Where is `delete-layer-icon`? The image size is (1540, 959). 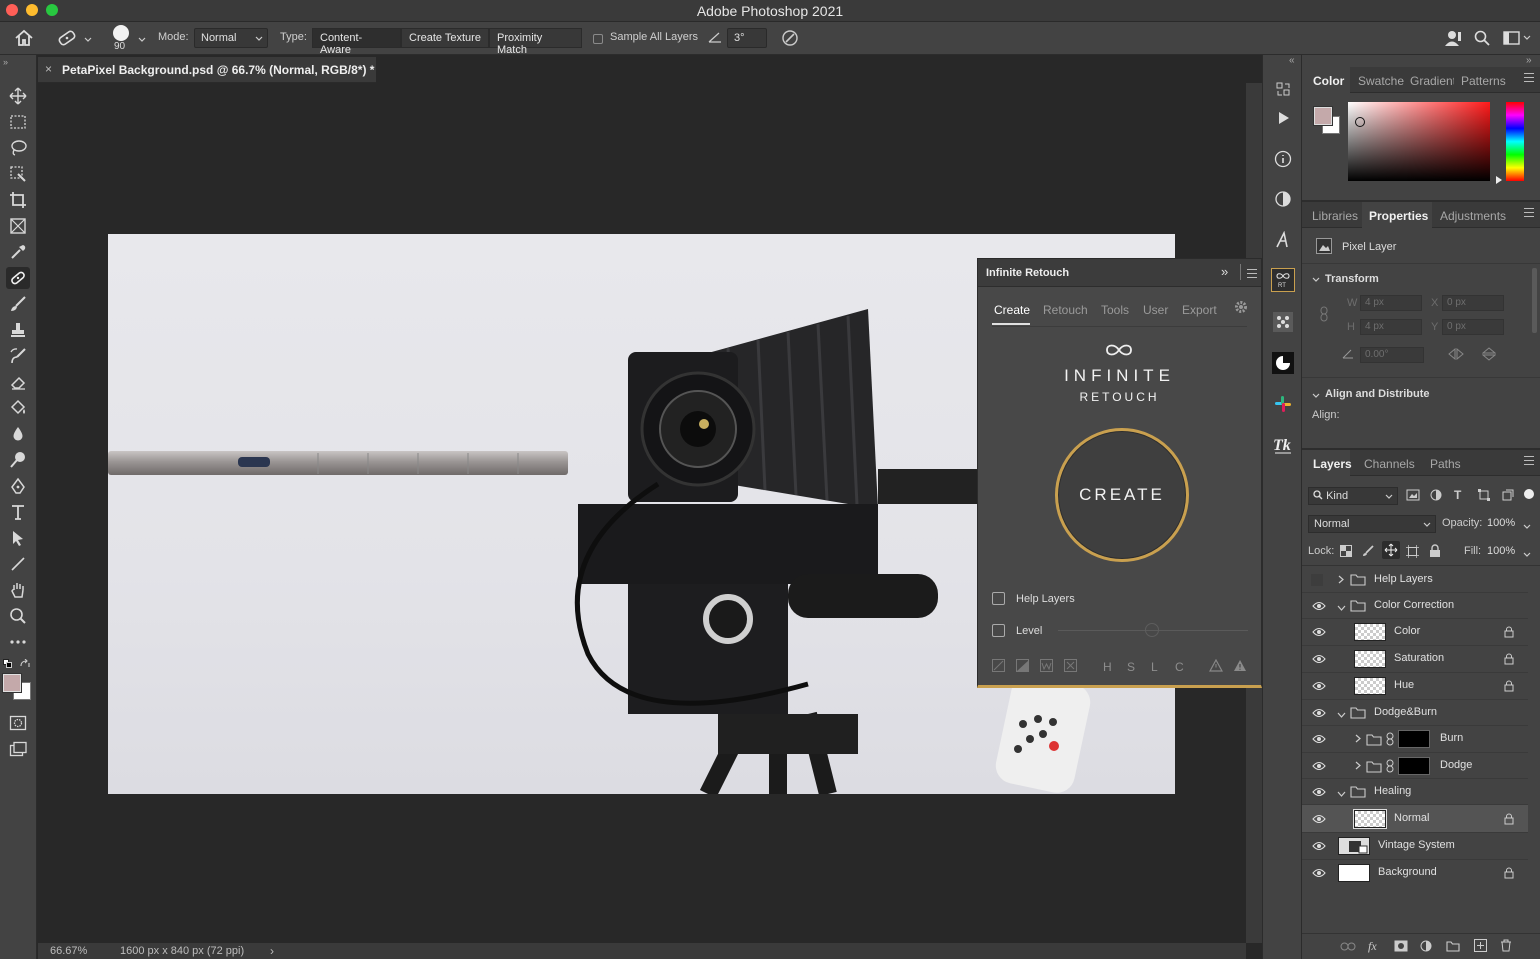 delete-layer-icon is located at coordinates (1506, 947).